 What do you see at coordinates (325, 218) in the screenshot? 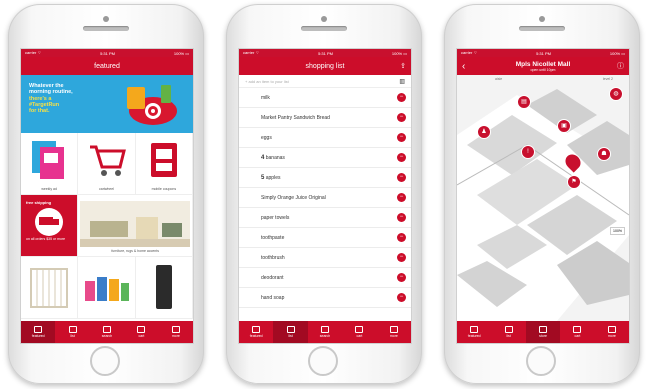
I see `list-item: paper towels −` at bounding box center [325, 218].